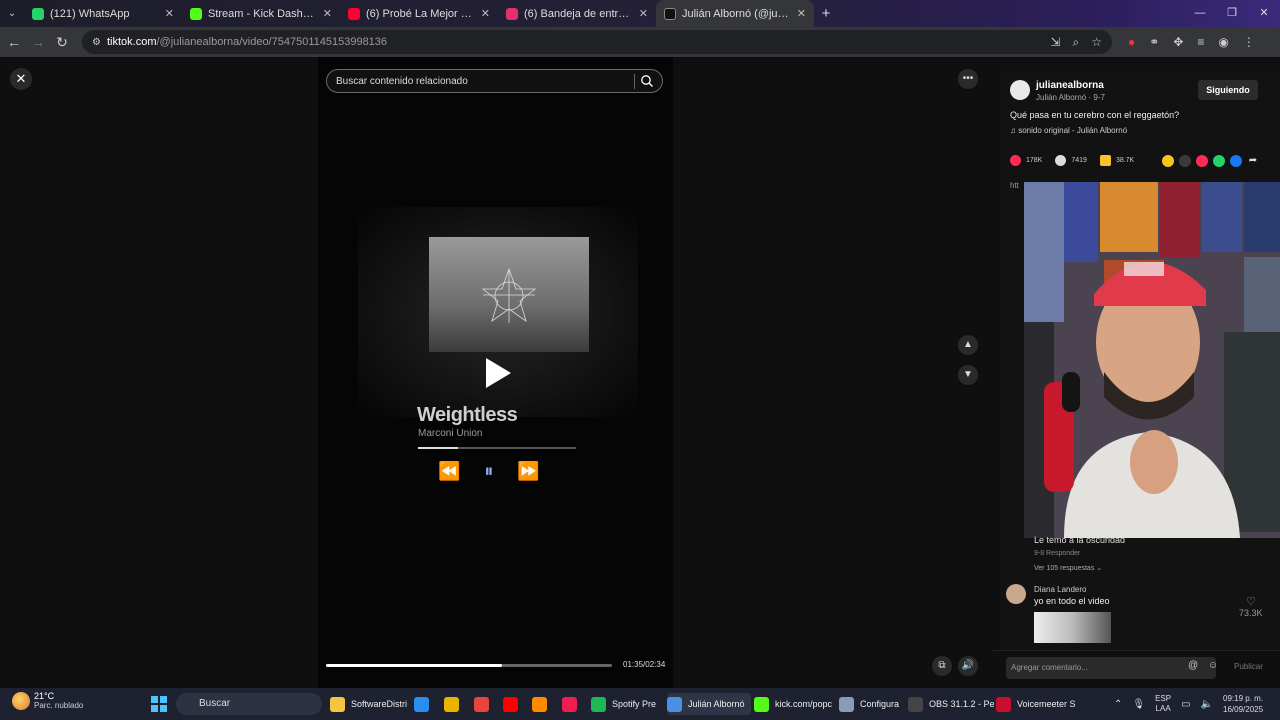  Describe the element at coordinates (1243, 704) in the screenshot. I see `clock: 09:19 p. m. 16/09/2025` at that location.